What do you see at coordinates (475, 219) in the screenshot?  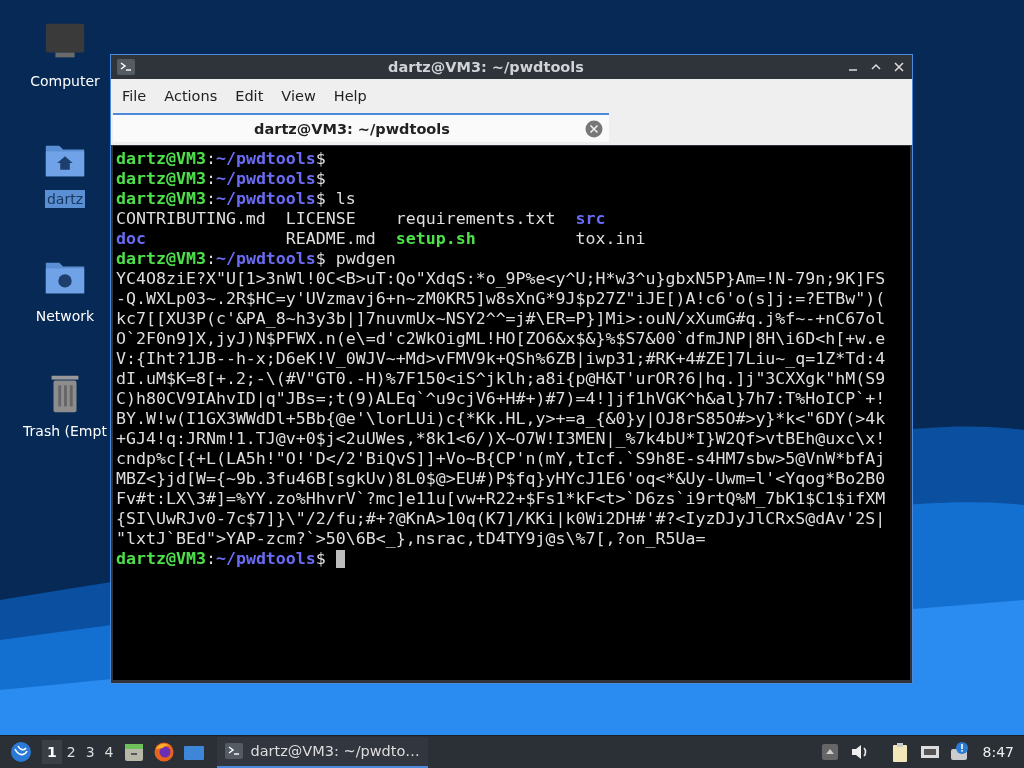 I see `file-name: requirements.txt` at bounding box center [475, 219].